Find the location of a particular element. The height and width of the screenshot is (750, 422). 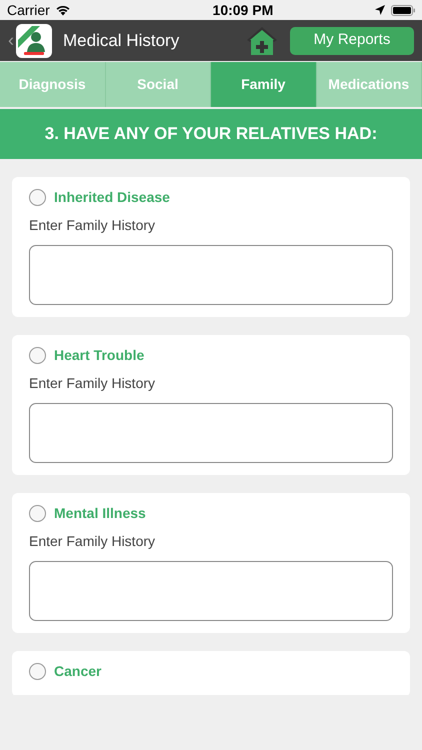

back-chevron: ‹ is located at coordinates (11, 40).